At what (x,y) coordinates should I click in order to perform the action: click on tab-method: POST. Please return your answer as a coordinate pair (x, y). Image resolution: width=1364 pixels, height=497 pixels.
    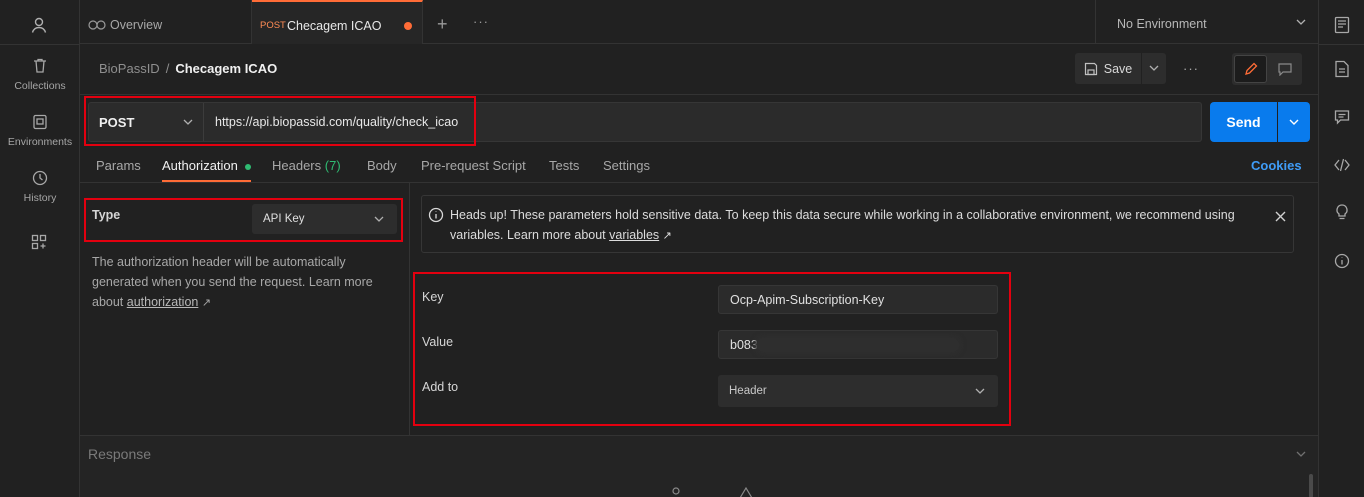
    Looking at the image, I should click on (273, 25).